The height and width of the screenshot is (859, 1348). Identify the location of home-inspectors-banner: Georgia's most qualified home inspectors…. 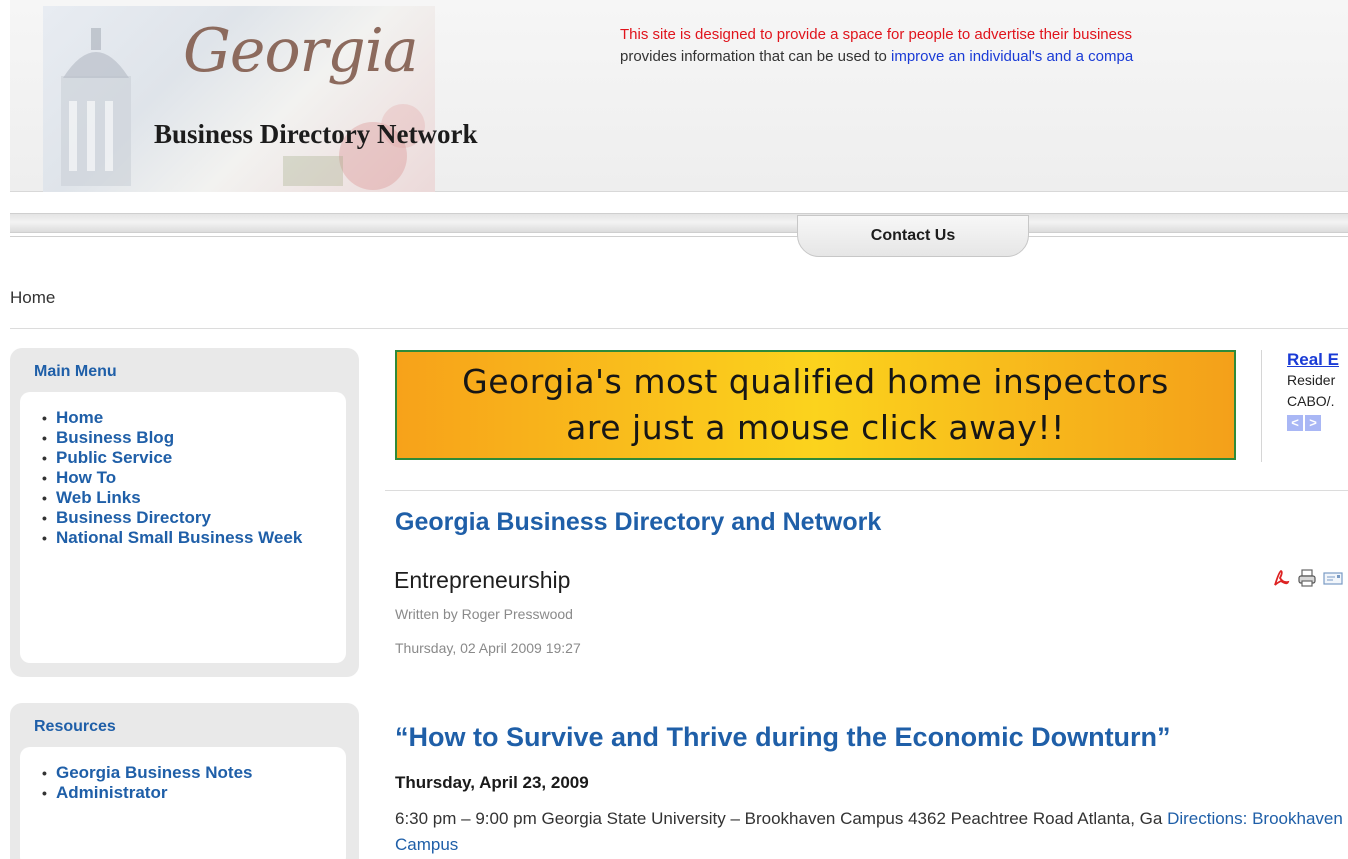
(815, 405).